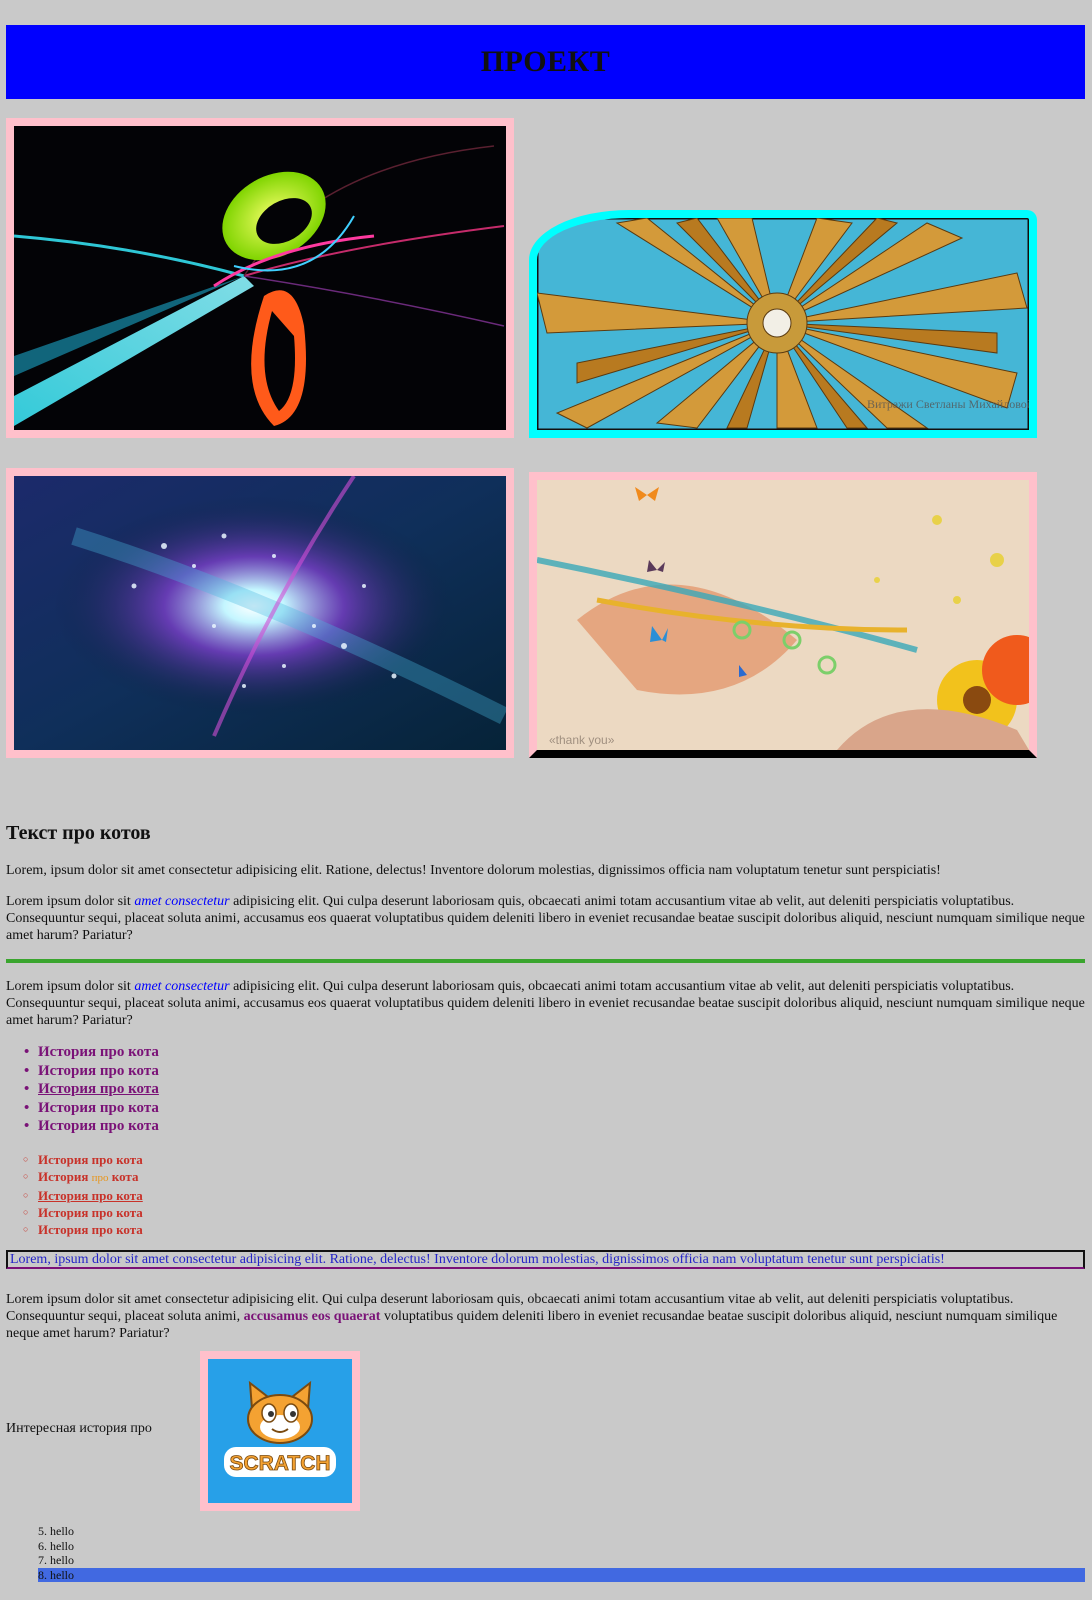 The height and width of the screenshot is (1600, 1092). Describe the element at coordinates (79, 1428) in the screenshot. I see `story-label: Интересная история про` at that location.